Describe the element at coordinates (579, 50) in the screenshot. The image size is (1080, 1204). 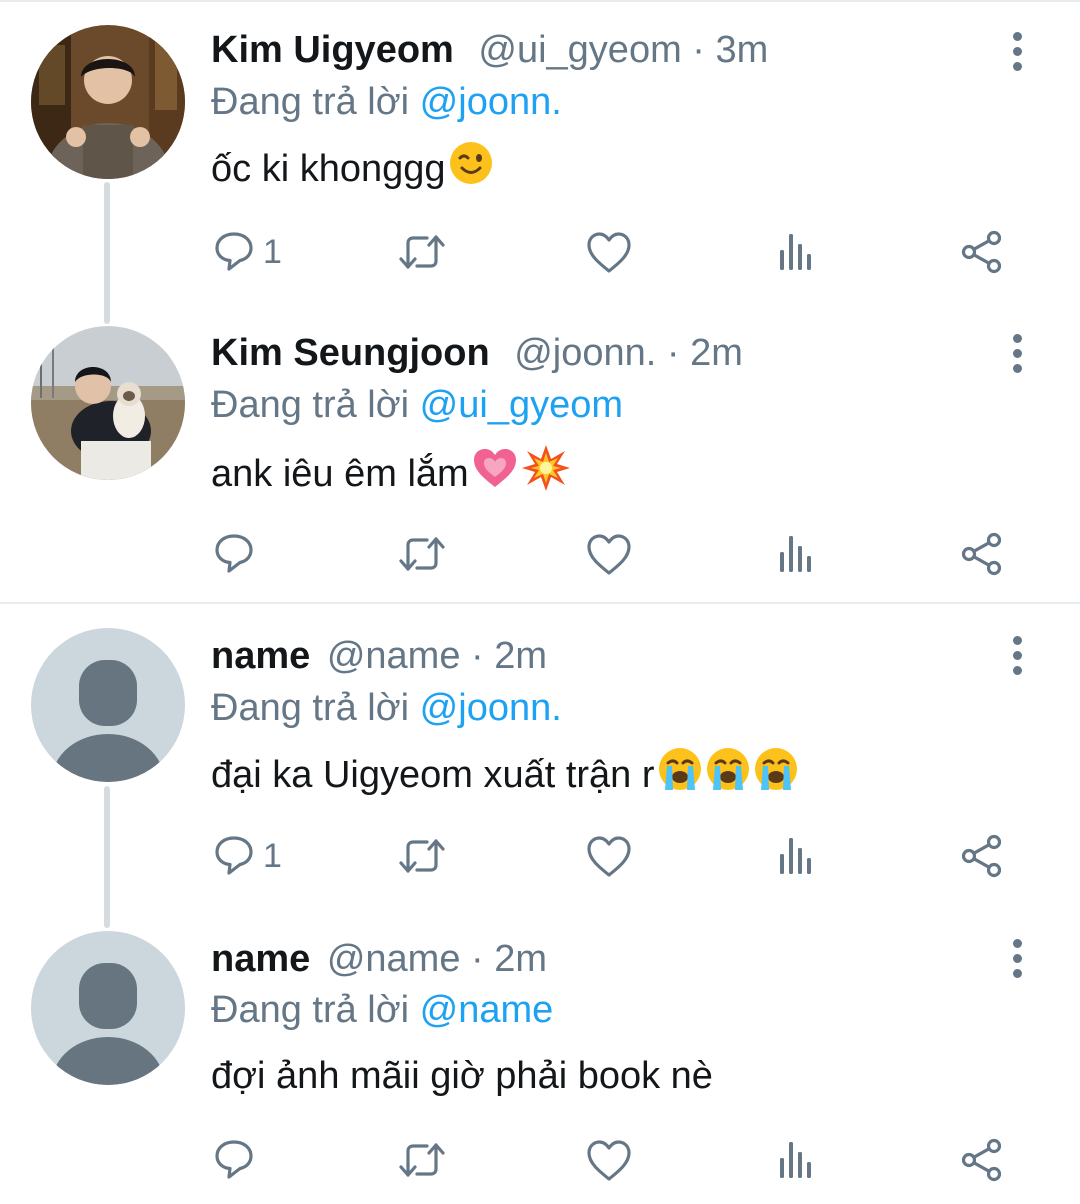
I see `user-handle: @ui_gyeom` at that location.